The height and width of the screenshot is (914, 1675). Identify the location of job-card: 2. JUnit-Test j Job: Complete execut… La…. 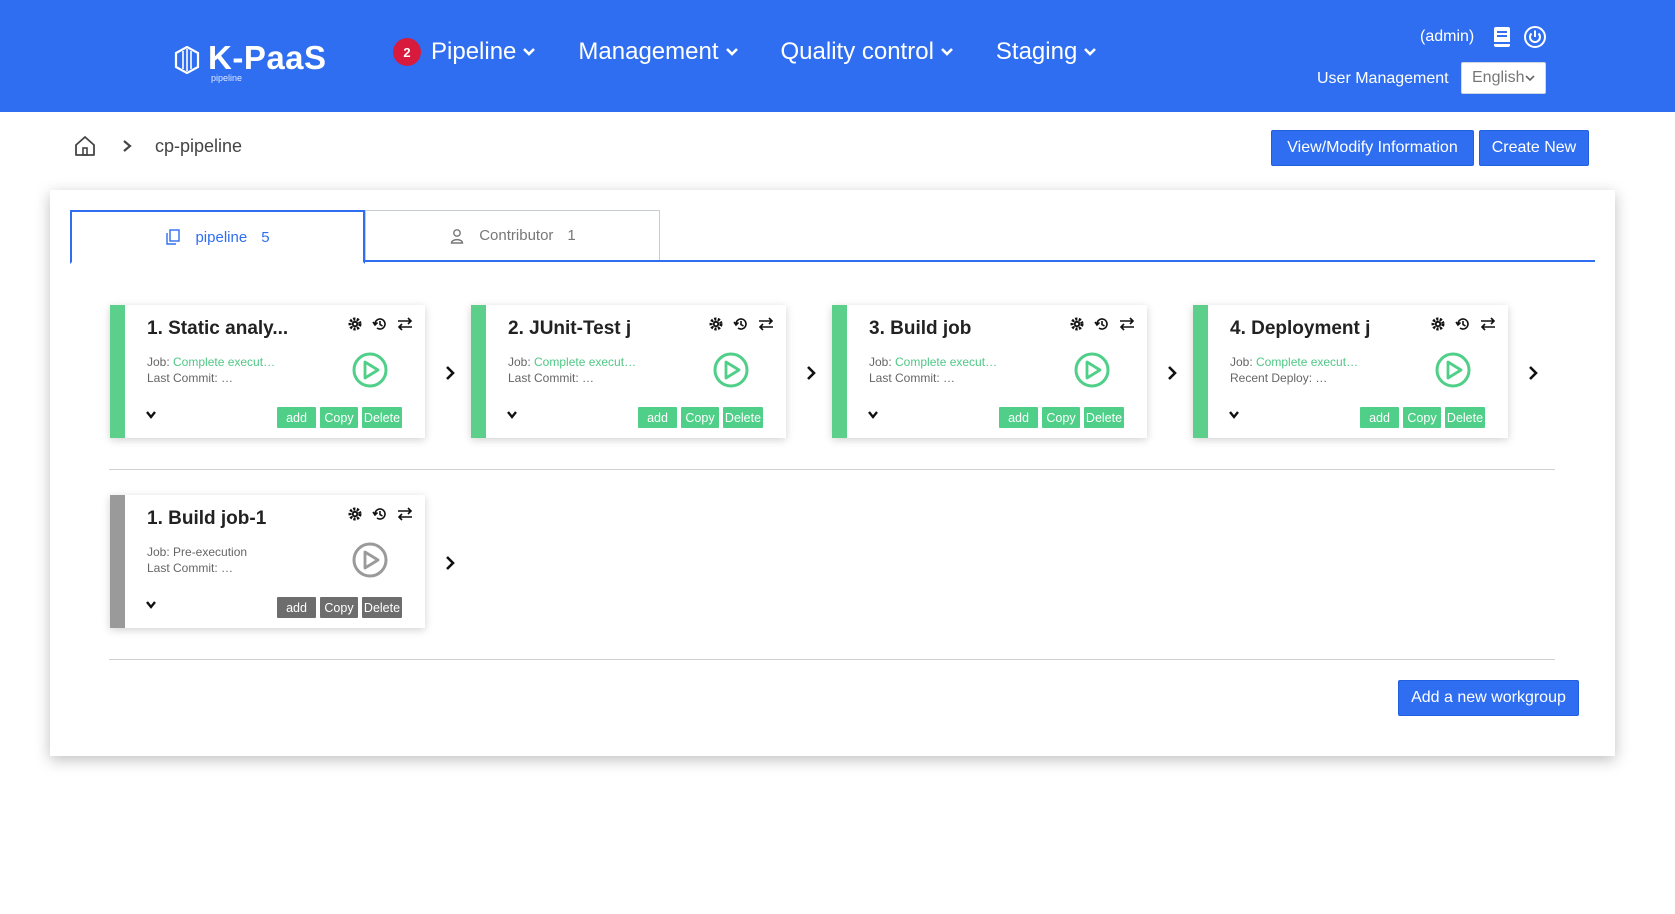
(628, 371).